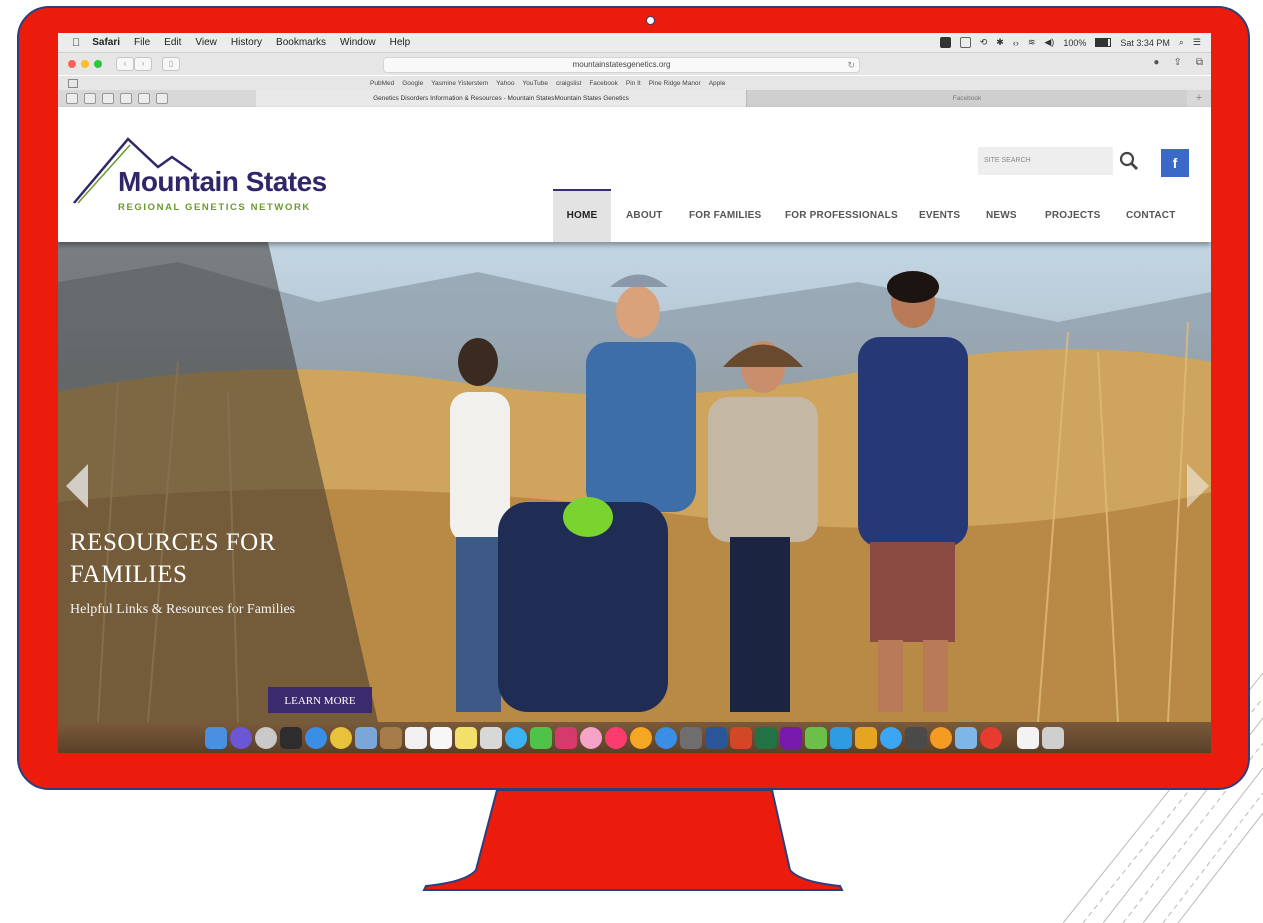 This screenshot has width=1263, height=923. I want to click on share-icon: ⇪, so click(1177, 62).